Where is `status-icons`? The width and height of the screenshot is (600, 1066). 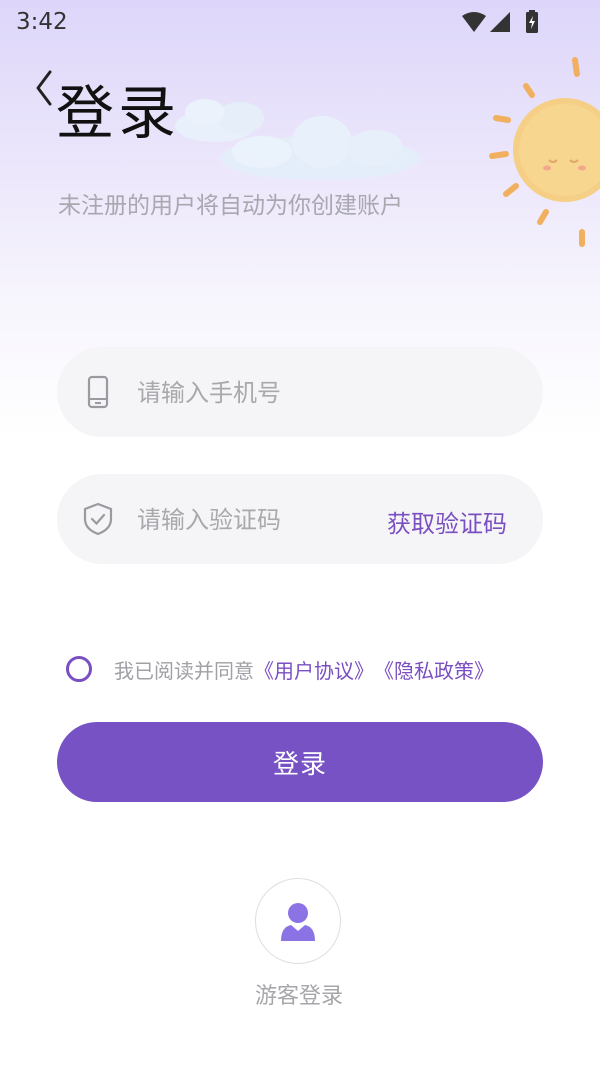
status-icons is located at coordinates (505, 25).